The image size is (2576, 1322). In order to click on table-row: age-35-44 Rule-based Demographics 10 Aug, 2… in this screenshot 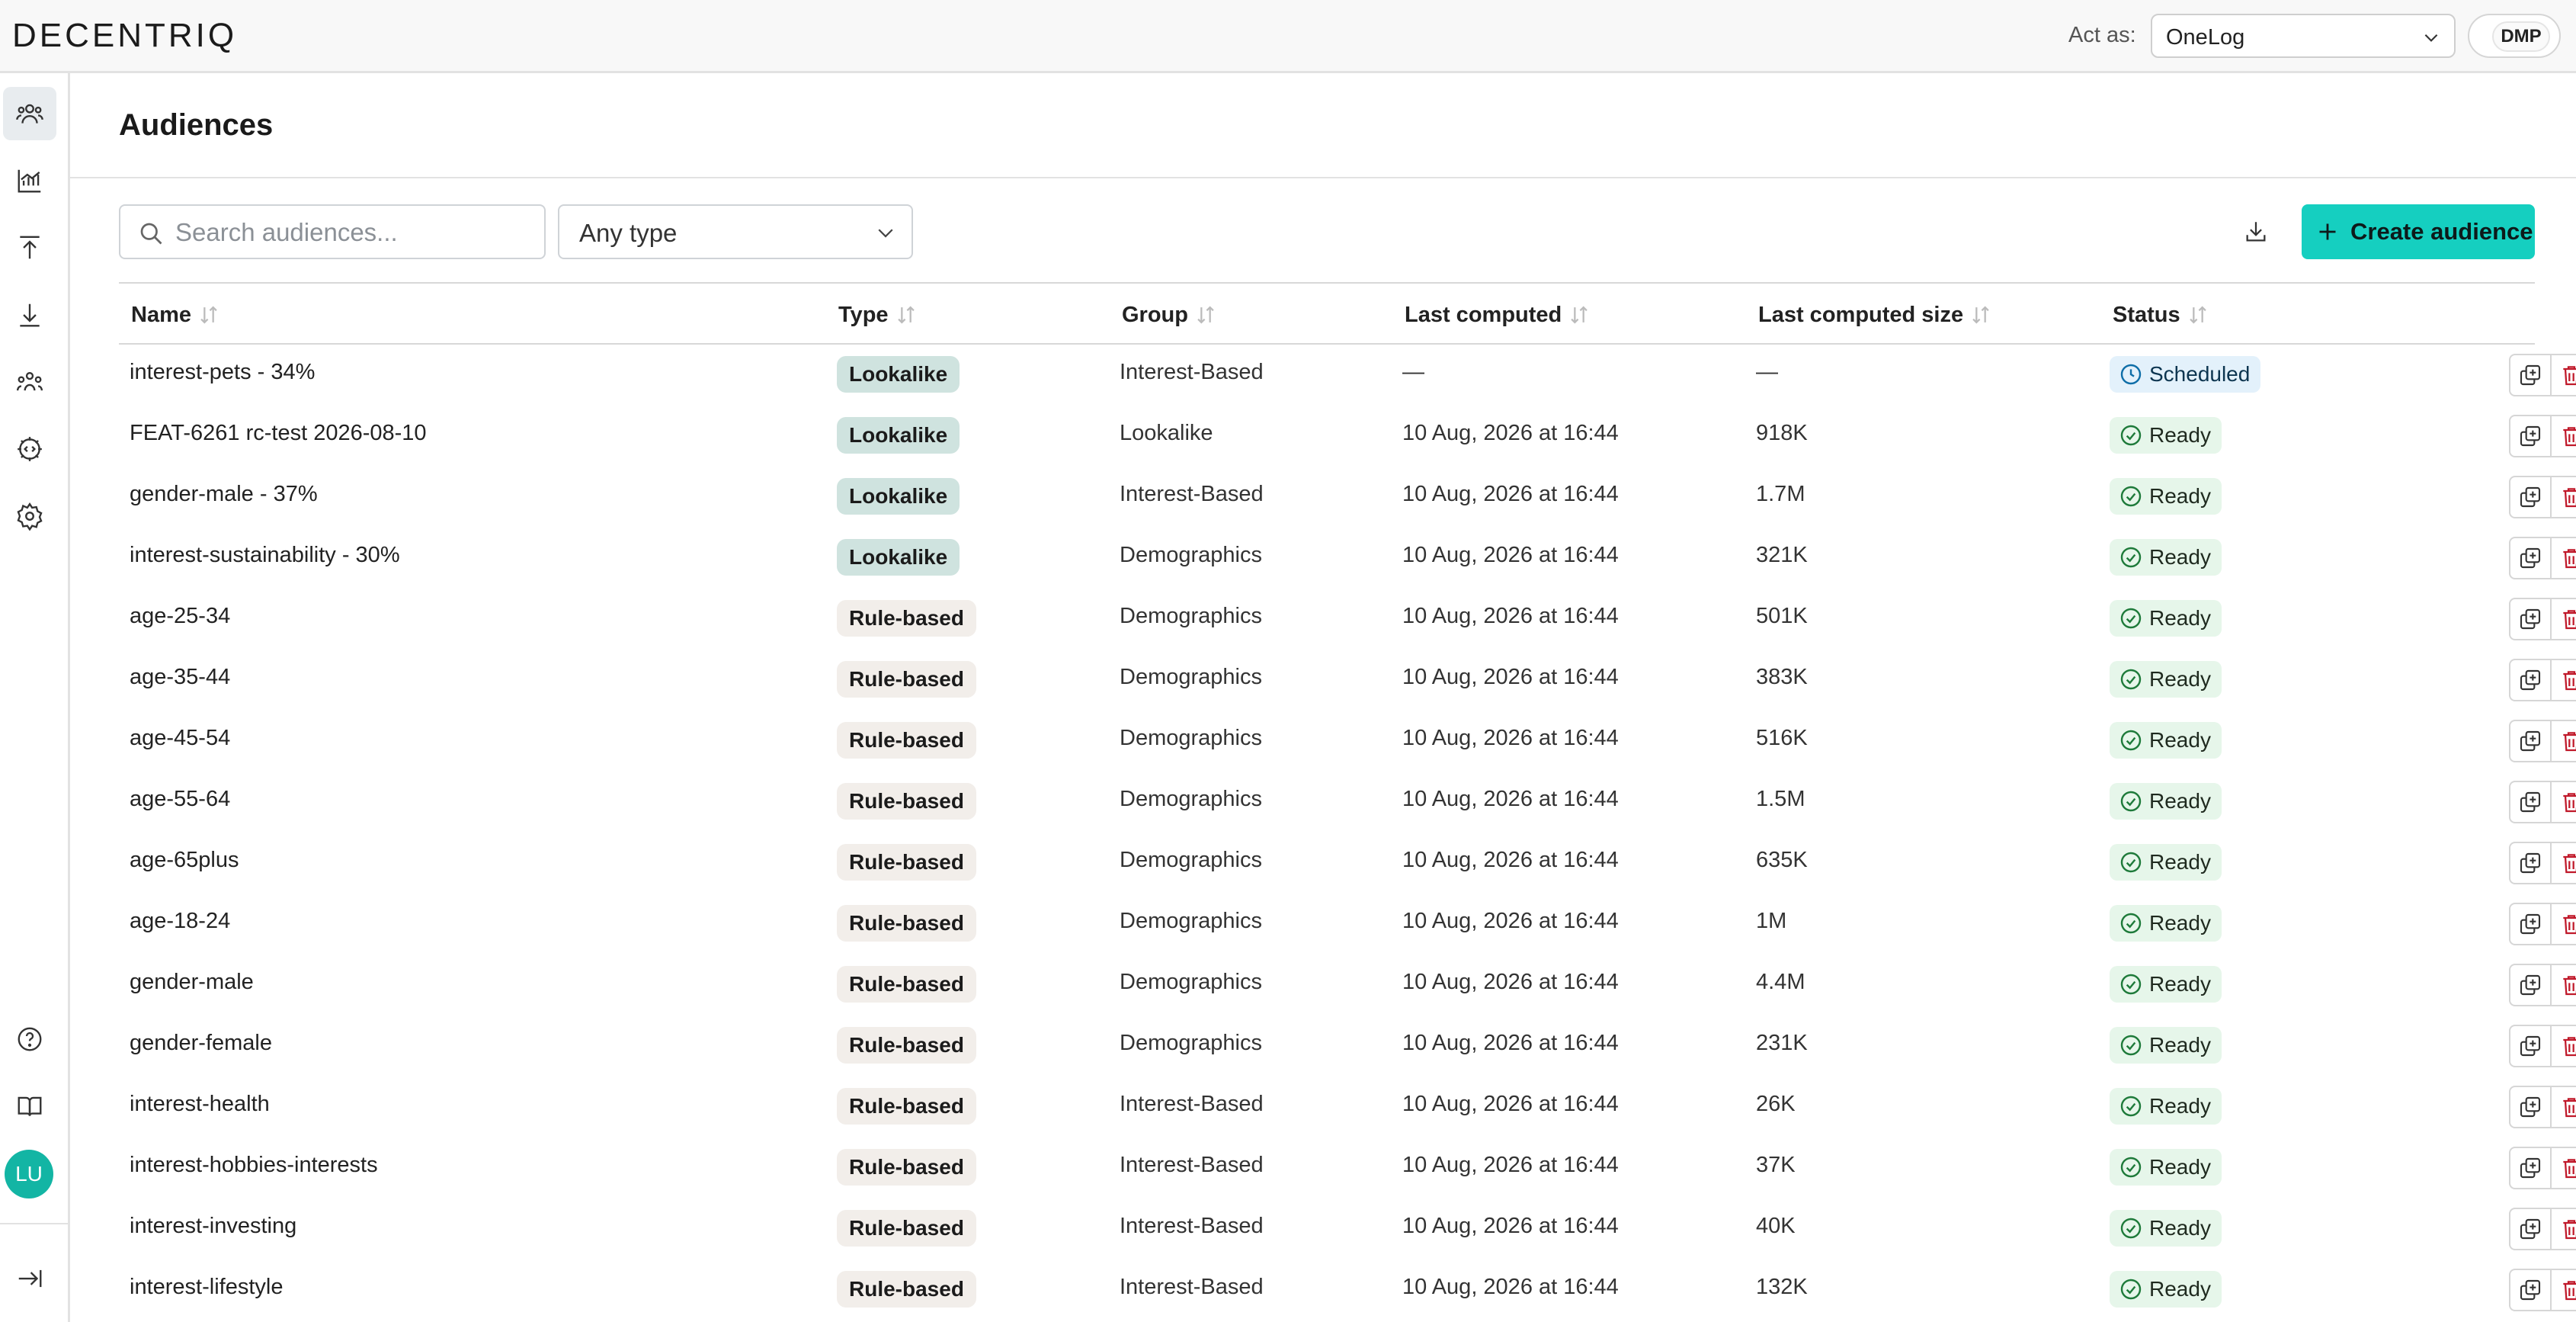, I will do `click(1347, 680)`.